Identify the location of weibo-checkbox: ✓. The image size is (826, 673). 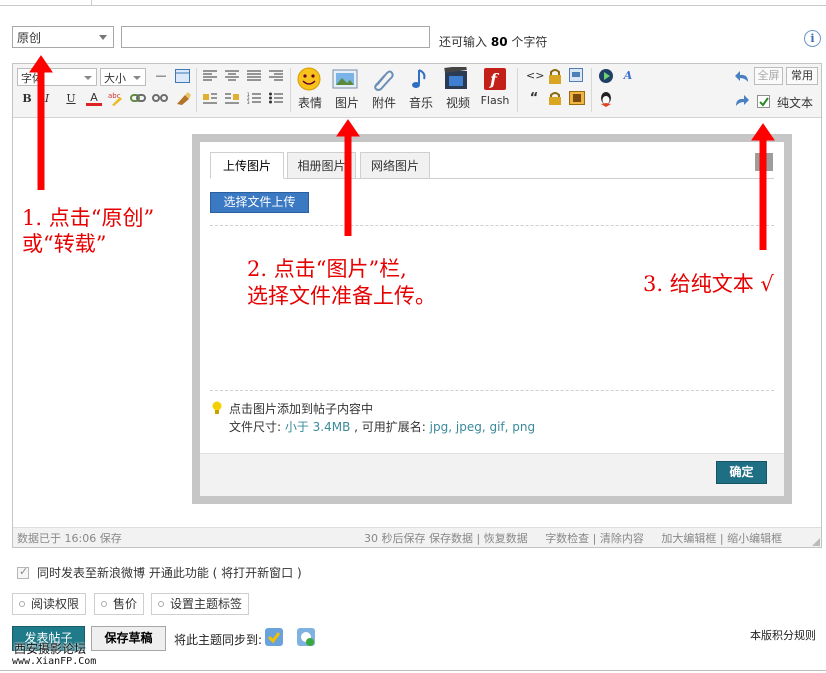
(23, 572).